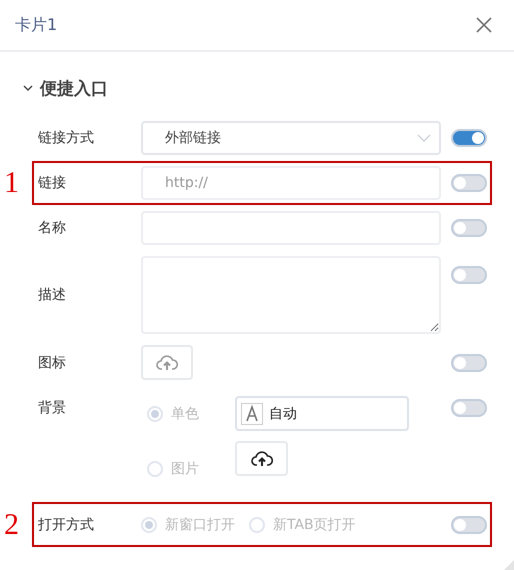  What do you see at coordinates (52, 408) in the screenshot?
I see `field-label: 背景` at bounding box center [52, 408].